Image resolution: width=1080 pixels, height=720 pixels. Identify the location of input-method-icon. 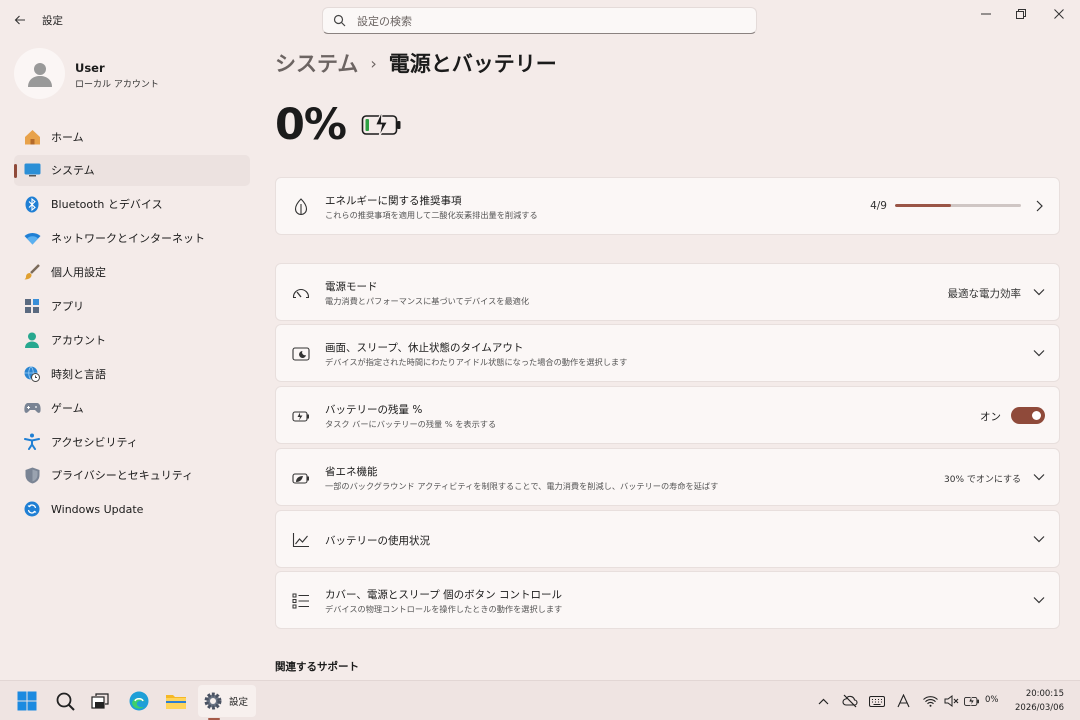
(903, 701).